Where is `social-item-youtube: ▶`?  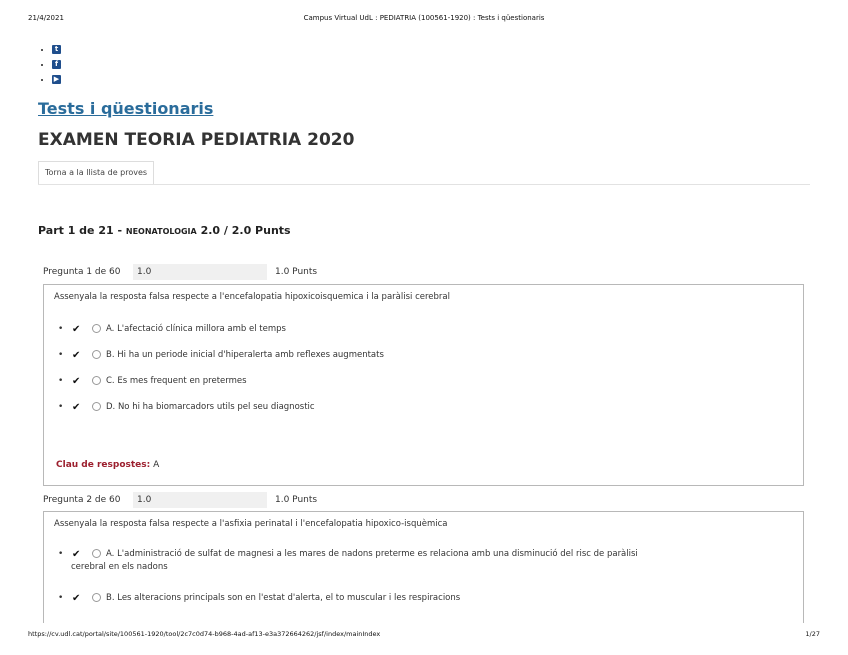 social-item-youtube: ▶ is located at coordinates (56, 79).